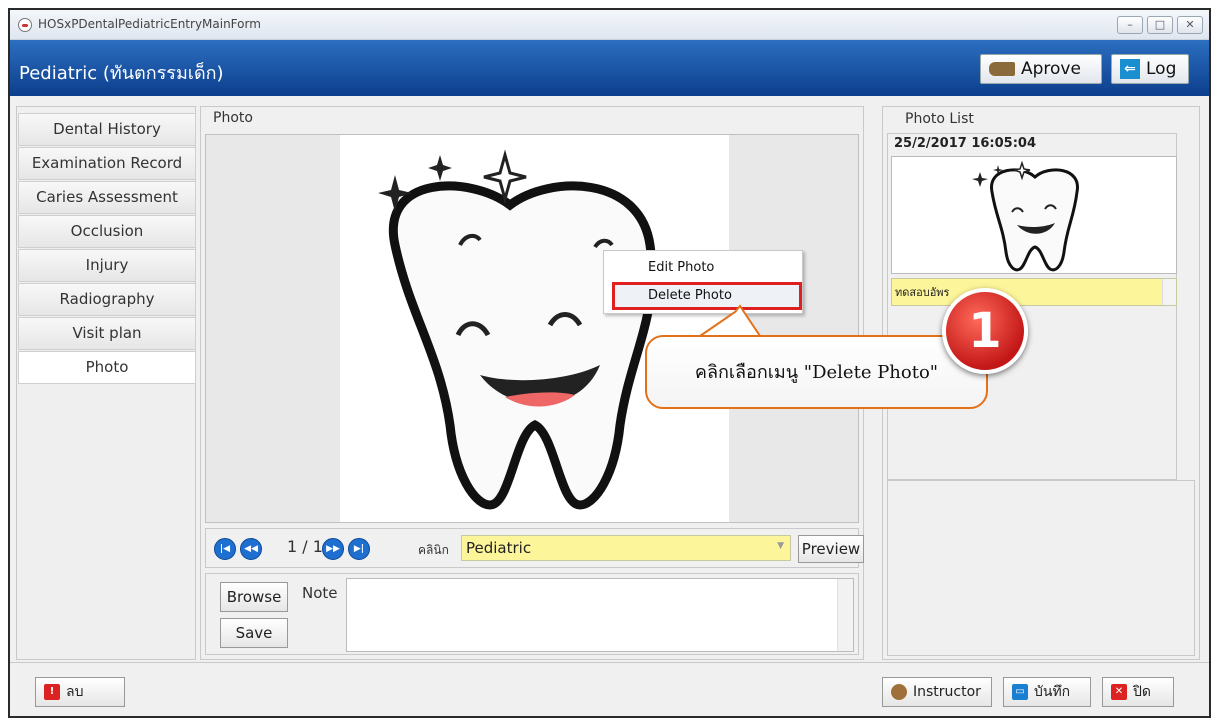  What do you see at coordinates (149, 24) in the screenshot?
I see `window-title: HOSxPDentalPediatricEntryMainForm` at bounding box center [149, 24].